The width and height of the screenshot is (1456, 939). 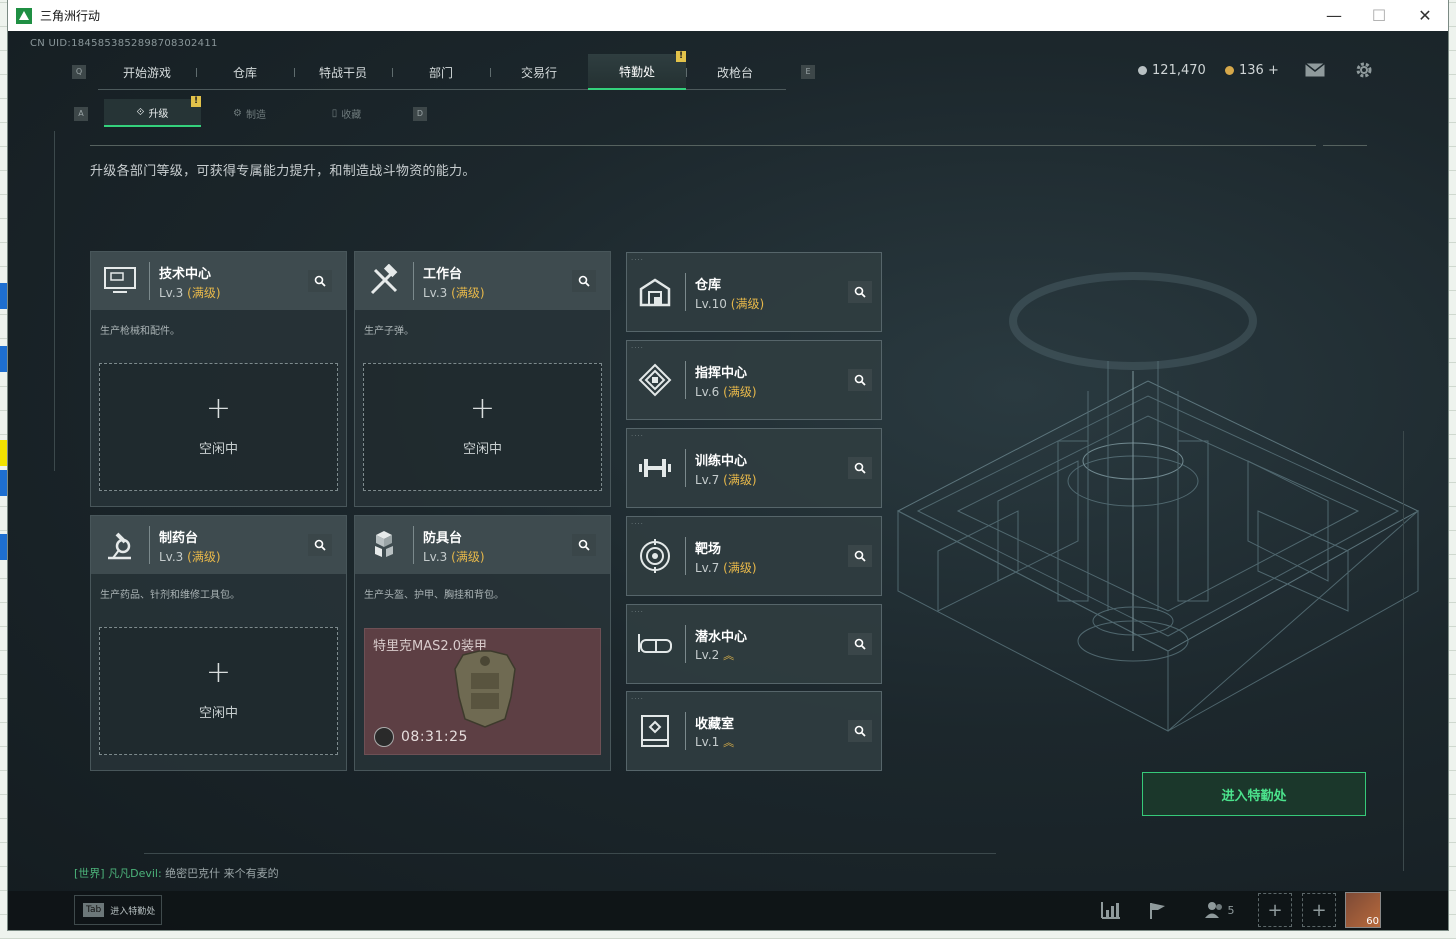 I want to click on stats-icon, so click(x=1111, y=910).